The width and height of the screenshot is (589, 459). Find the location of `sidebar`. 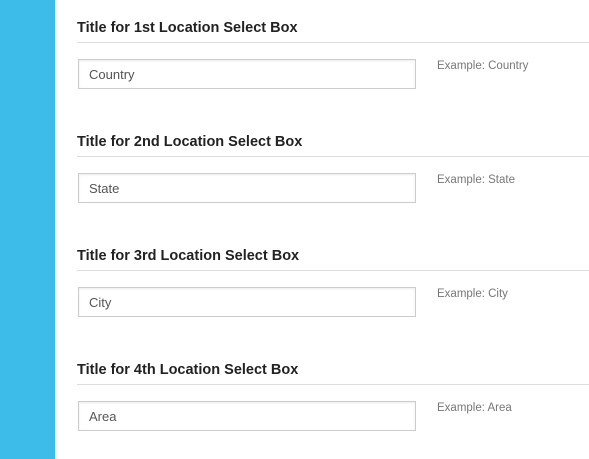

sidebar is located at coordinates (27, 229).